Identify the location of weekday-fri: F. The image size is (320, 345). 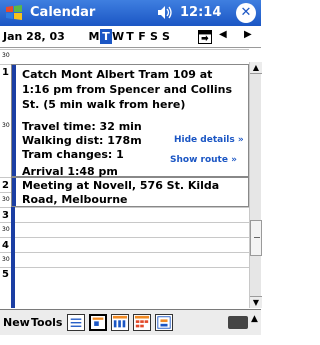
(142, 36).